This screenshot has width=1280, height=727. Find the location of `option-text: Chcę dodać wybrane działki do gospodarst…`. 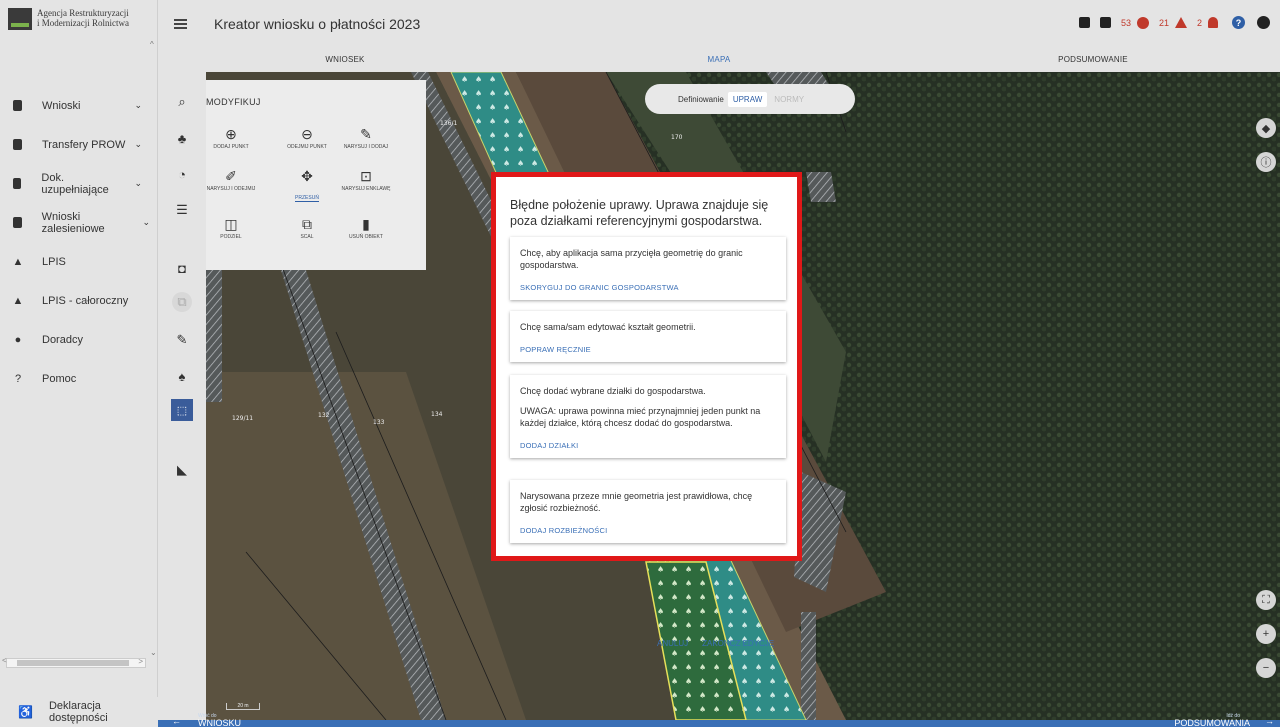

option-text: Chcę dodać wybrane działki do gospodarst… is located at coordinates (613, 391).